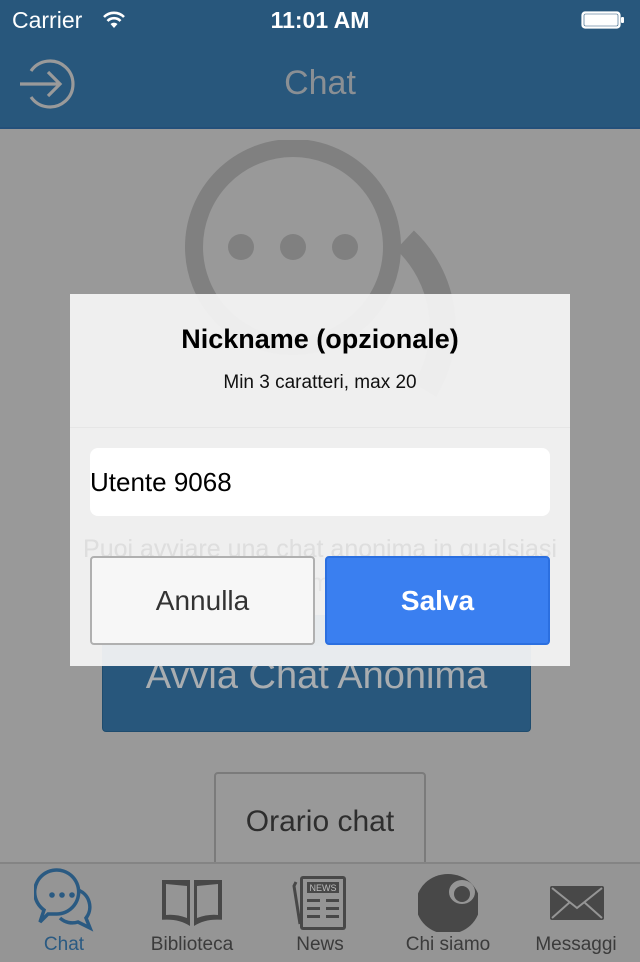  Describe the element at coordinates (323, 888) in the screenshot. I see `svg-text: NEWS` at that location.